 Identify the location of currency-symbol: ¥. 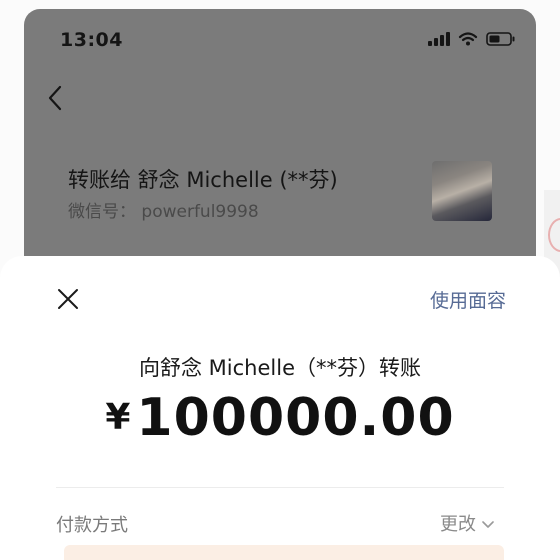
(118, 417).